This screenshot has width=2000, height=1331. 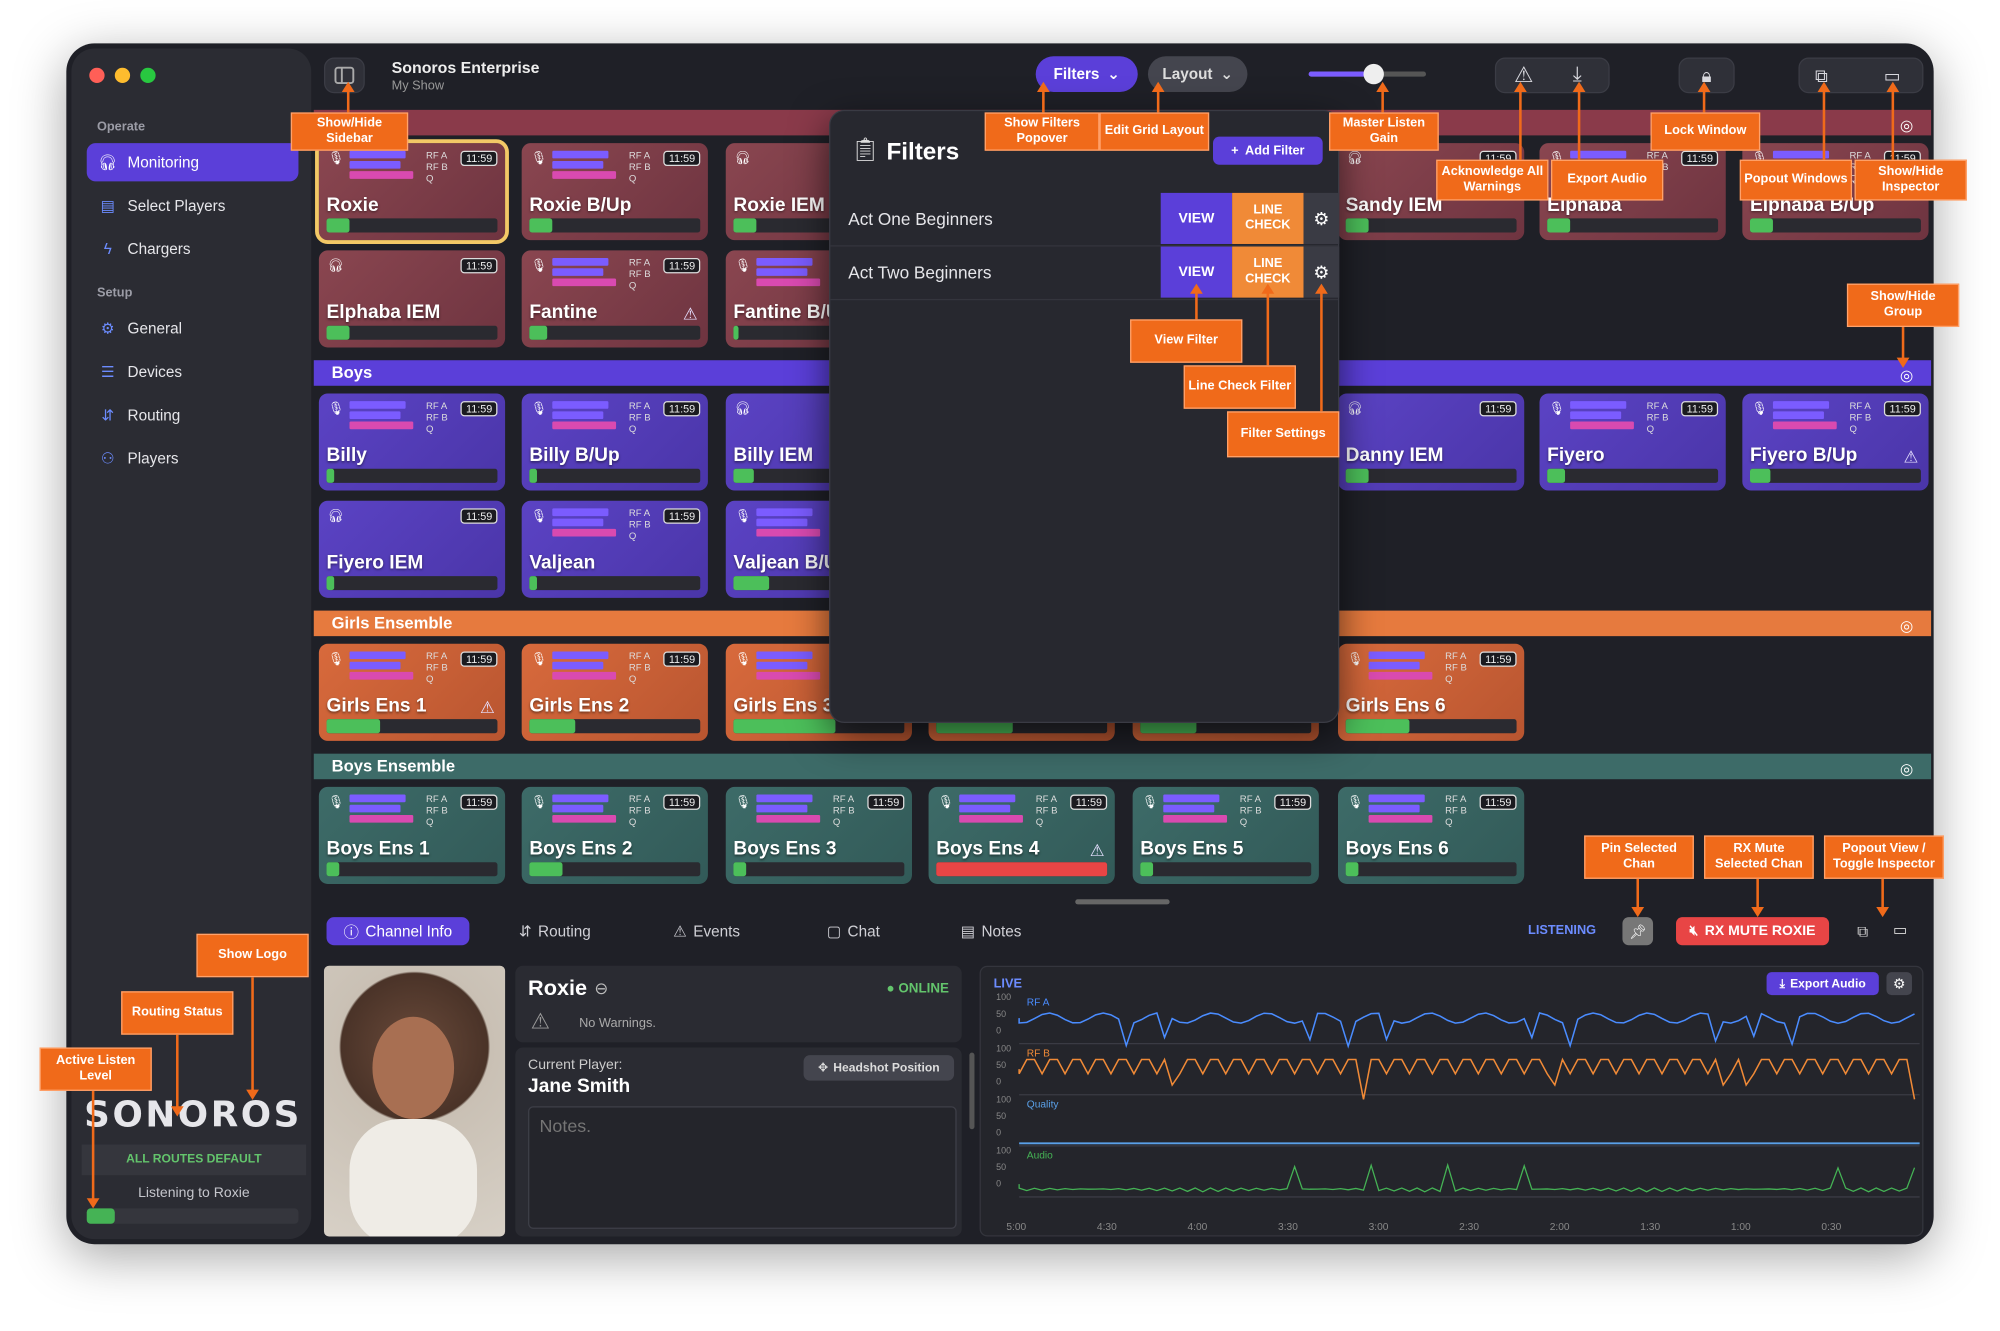 I want to click on sidebar-item-general: ⚙ General, so click(x=193, y=328).